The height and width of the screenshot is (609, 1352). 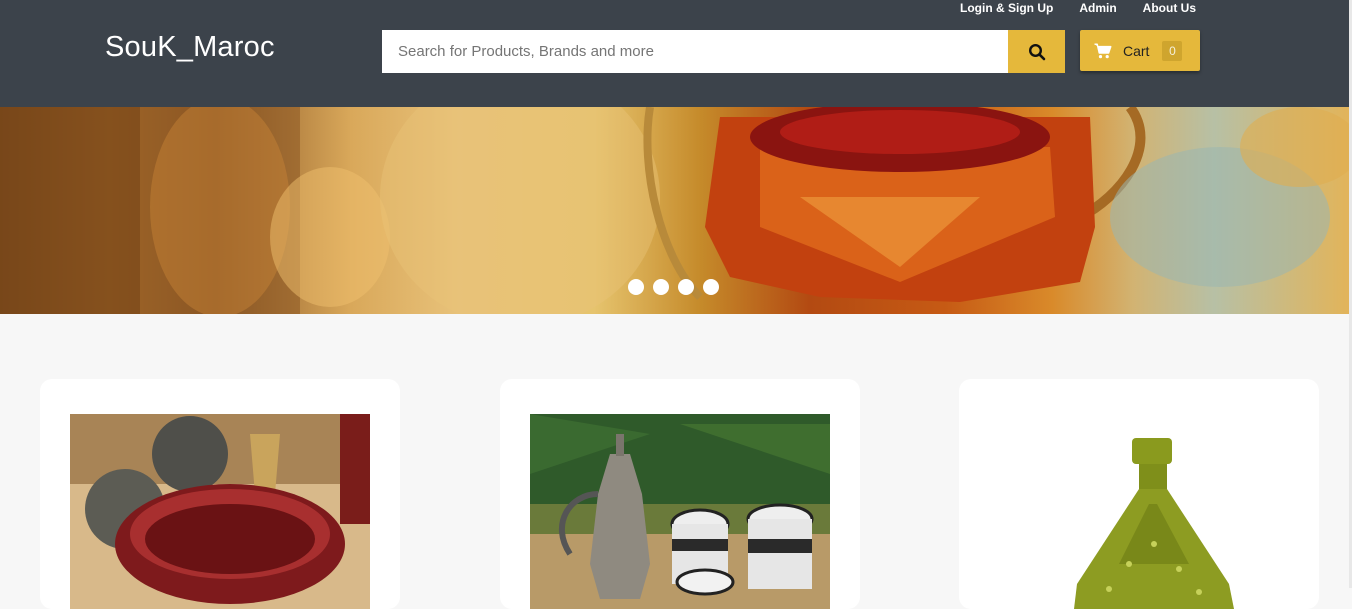 I want to click on cart-label: Cart, so click(x=1136, y=50).